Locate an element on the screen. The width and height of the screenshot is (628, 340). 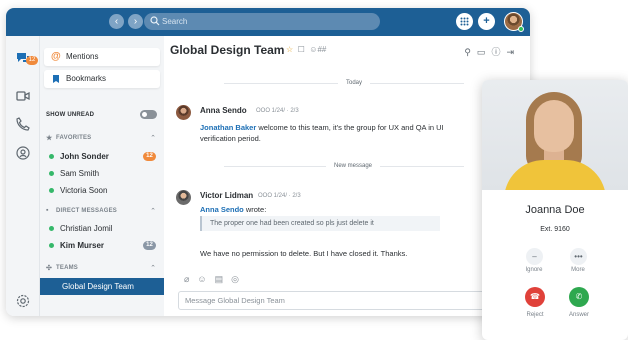
reject-button: ☎ is located at coordinates (535, 297).